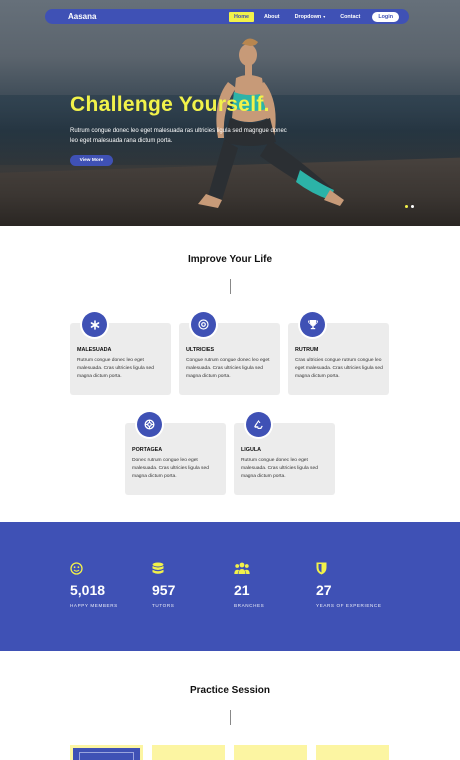  I want to click on nav-links: Home About Dropdown ▾ Contact Login, so click(311, 16).